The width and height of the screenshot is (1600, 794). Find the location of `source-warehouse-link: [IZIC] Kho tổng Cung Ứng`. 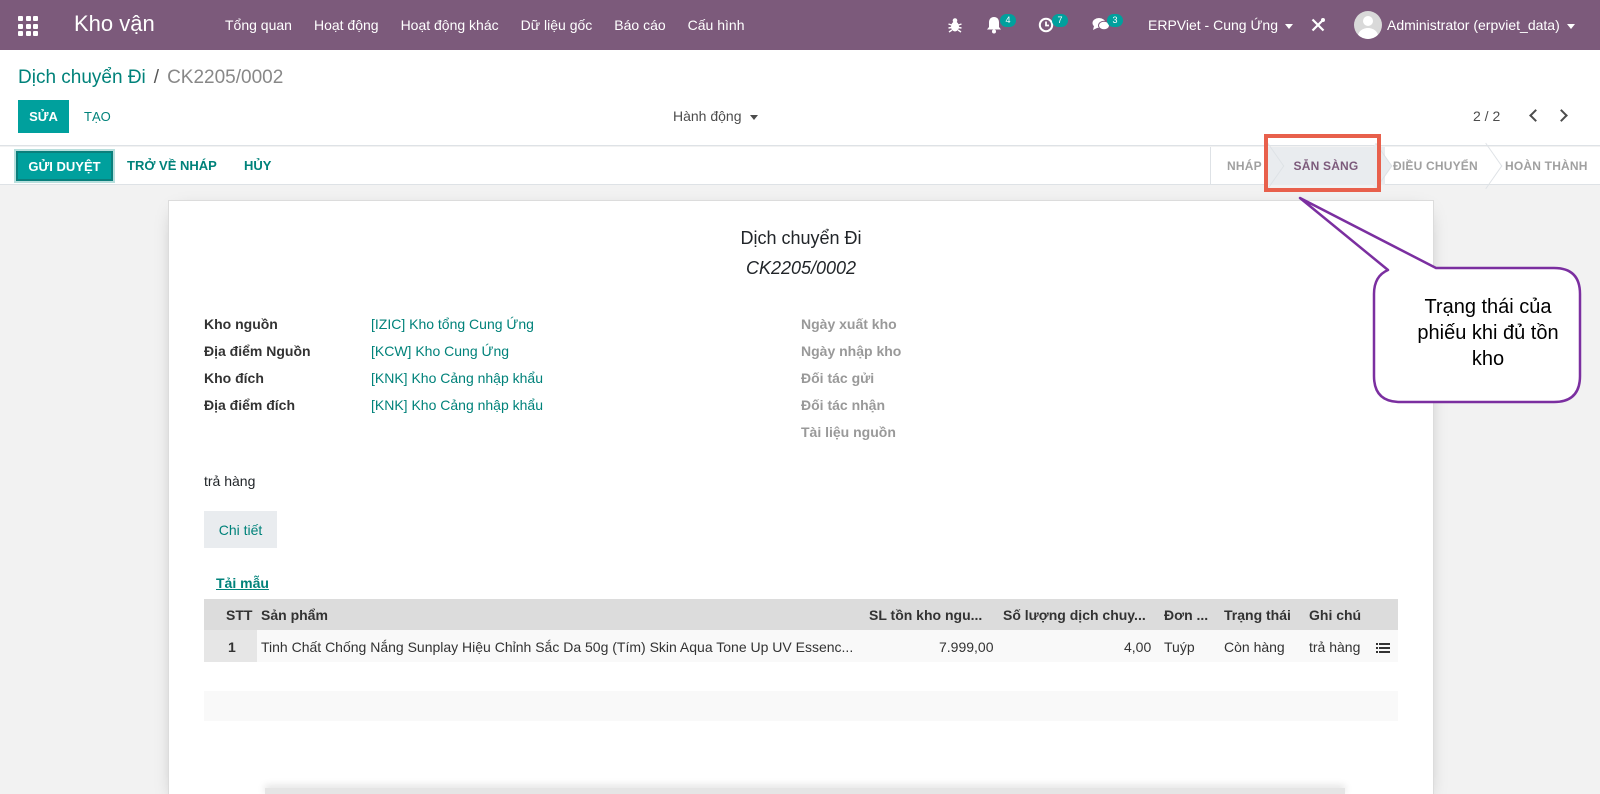

source-warehouse-link: [IZIC] Kho tổng Cung Ứng is located at coordinates (452, 324).